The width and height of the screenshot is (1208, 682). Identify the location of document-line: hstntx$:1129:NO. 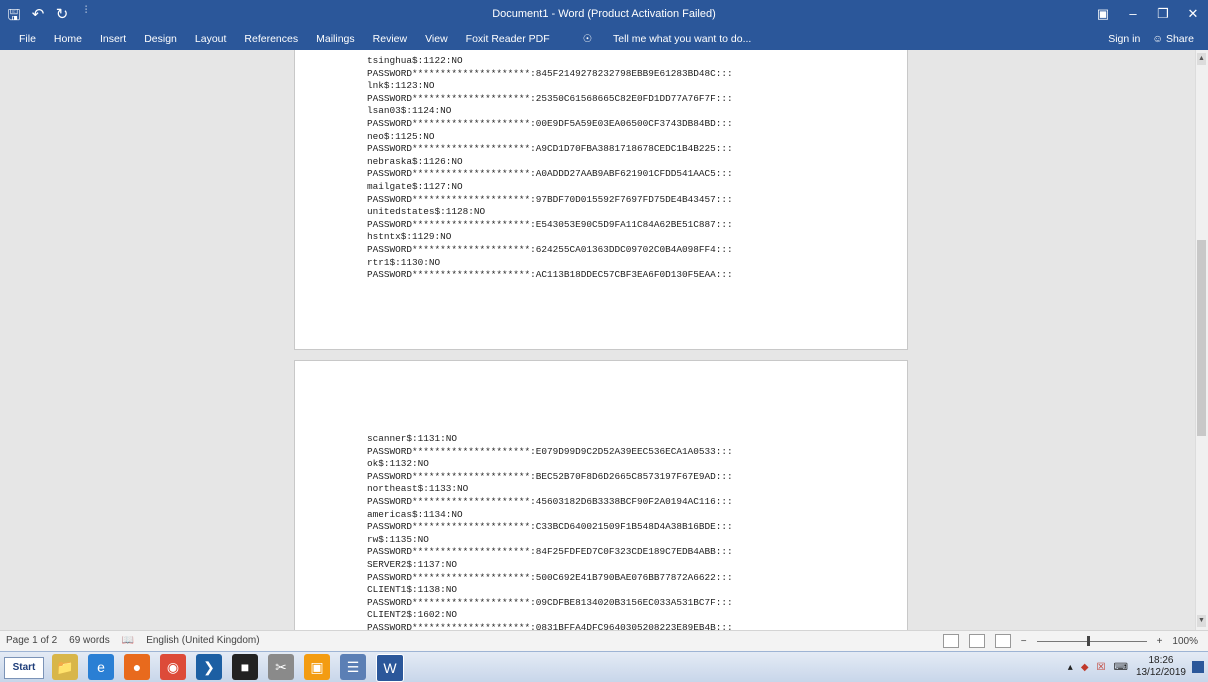
(409, 237).